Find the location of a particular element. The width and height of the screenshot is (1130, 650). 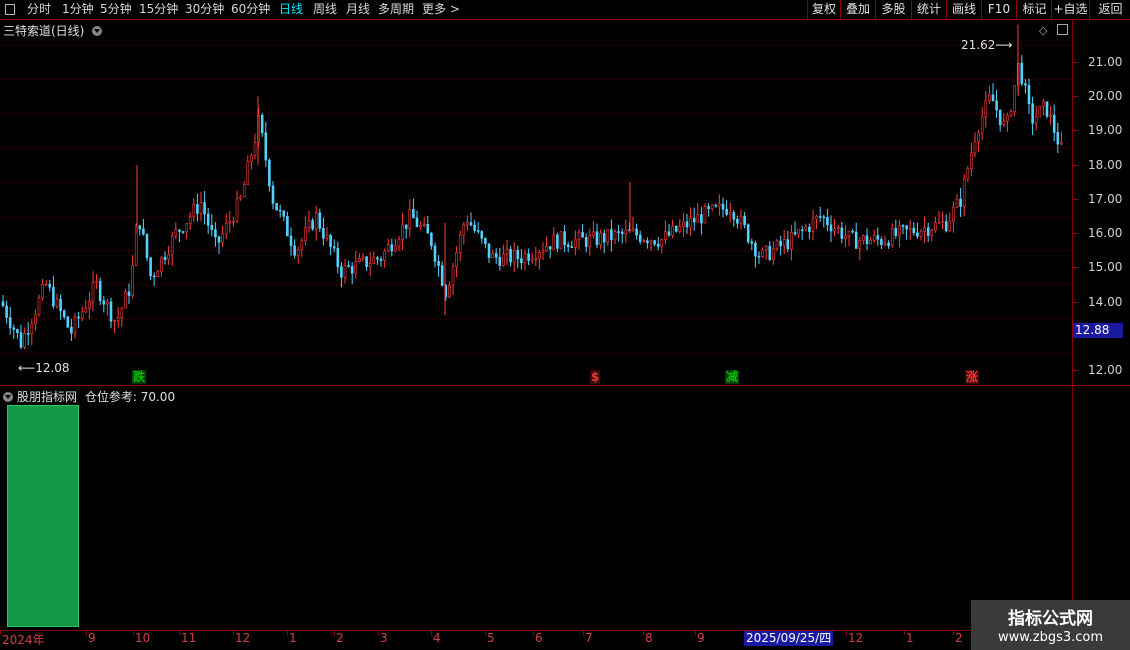

period-tab-9: 多周期 is located at coordinates (396, 9).